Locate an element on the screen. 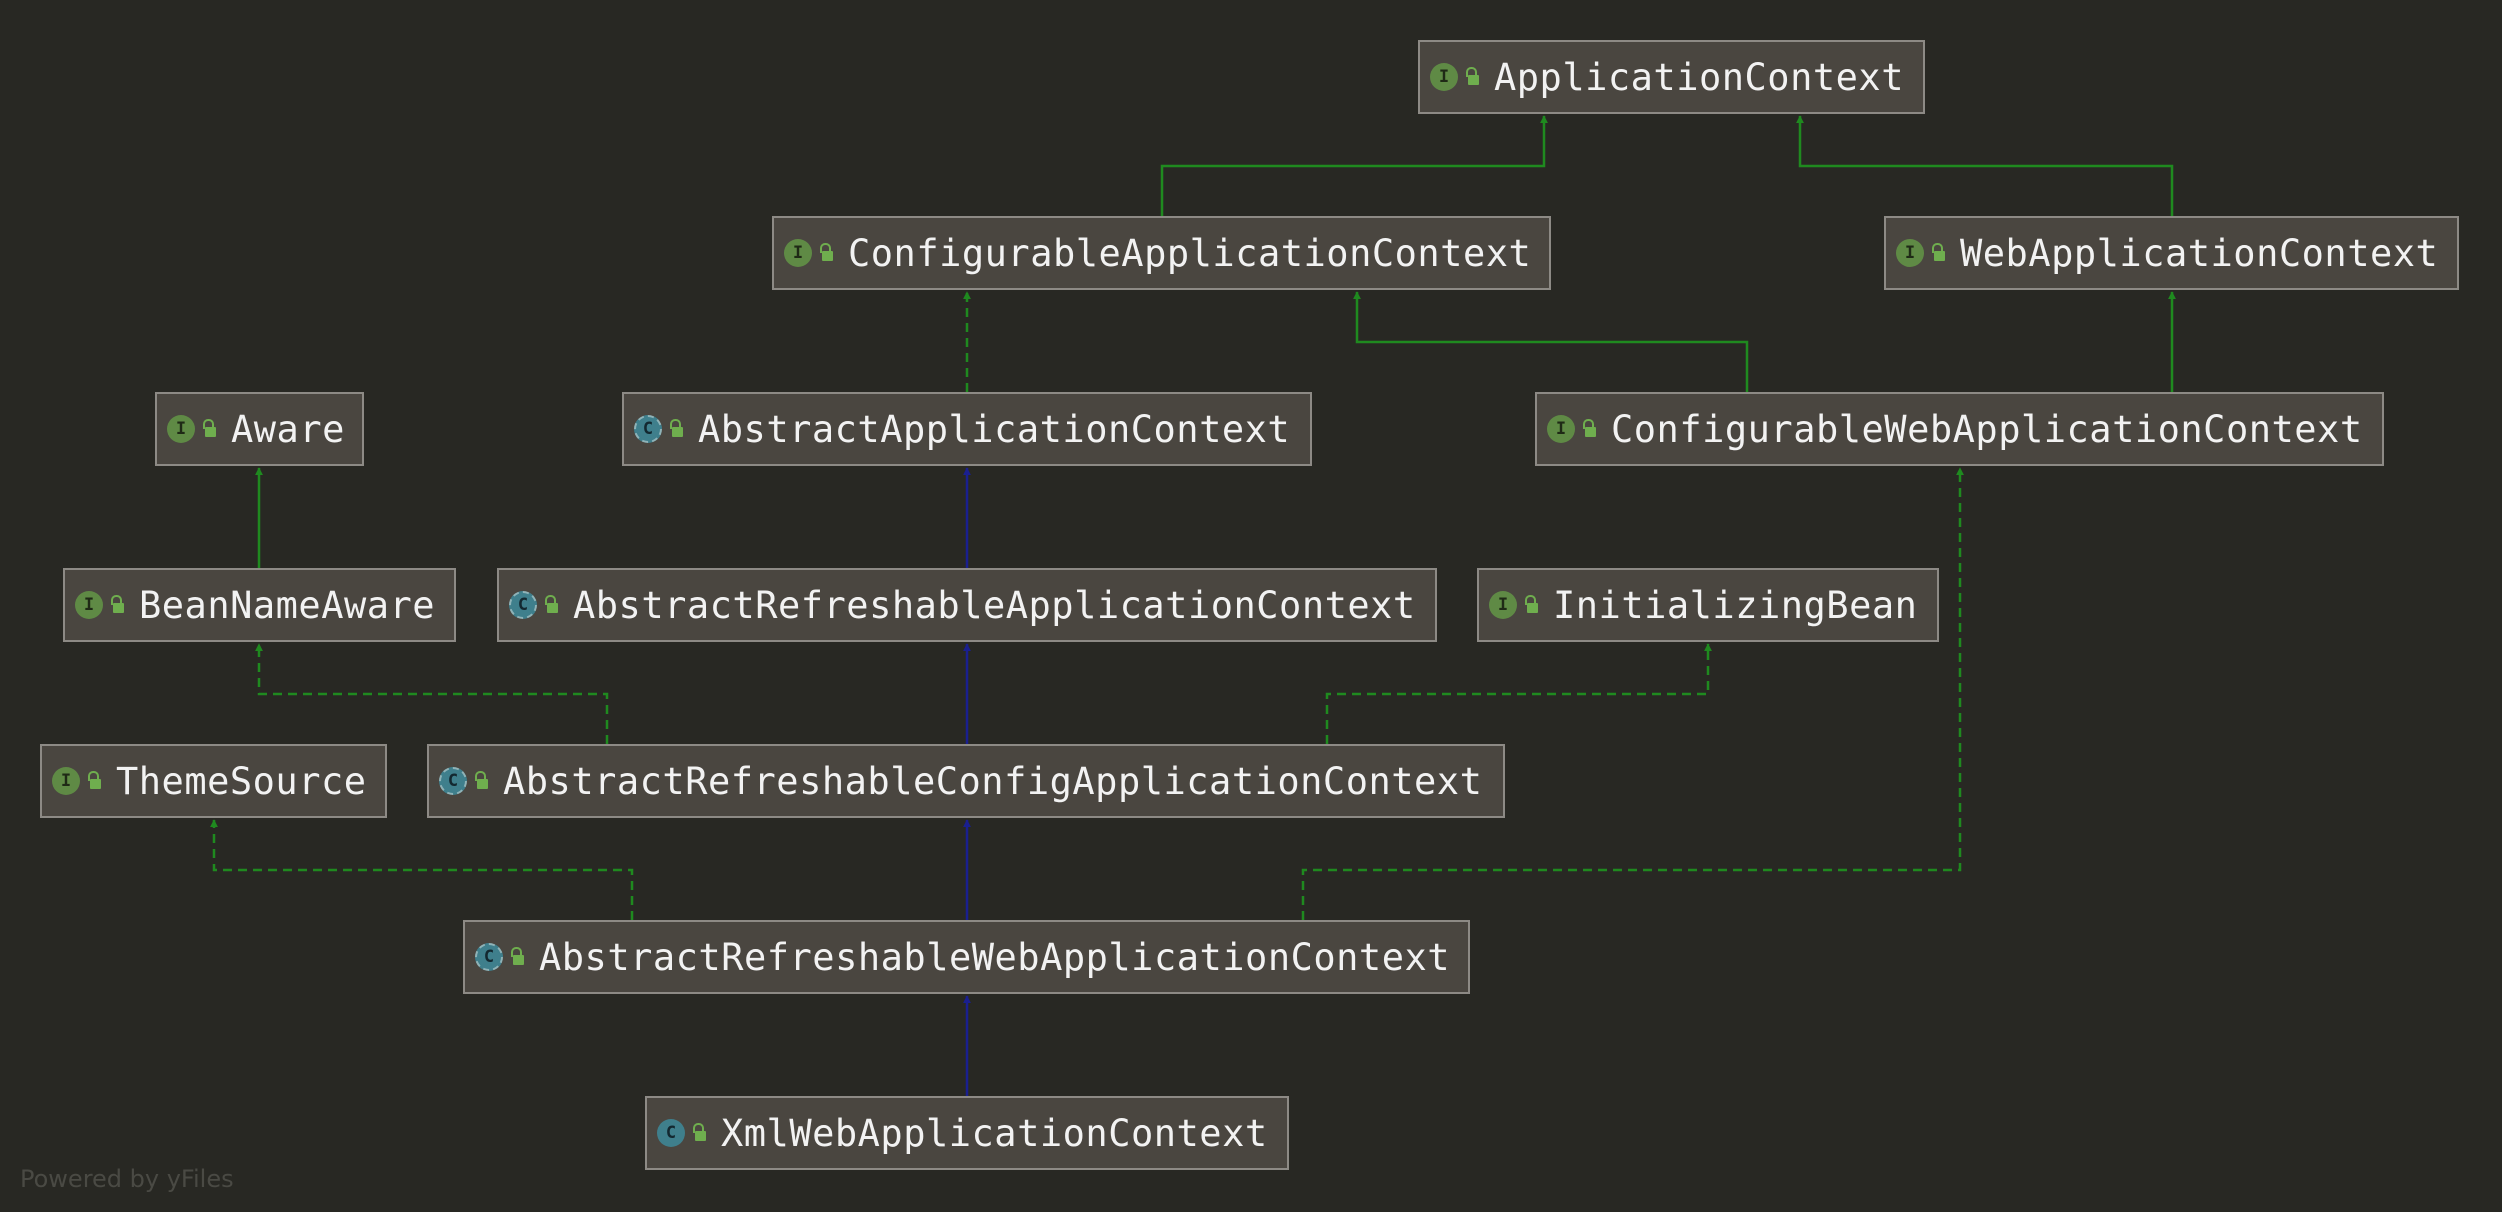  node-AbstractApplicationContext: C AbstractApplicationContext is located at coordinates (967, 429).